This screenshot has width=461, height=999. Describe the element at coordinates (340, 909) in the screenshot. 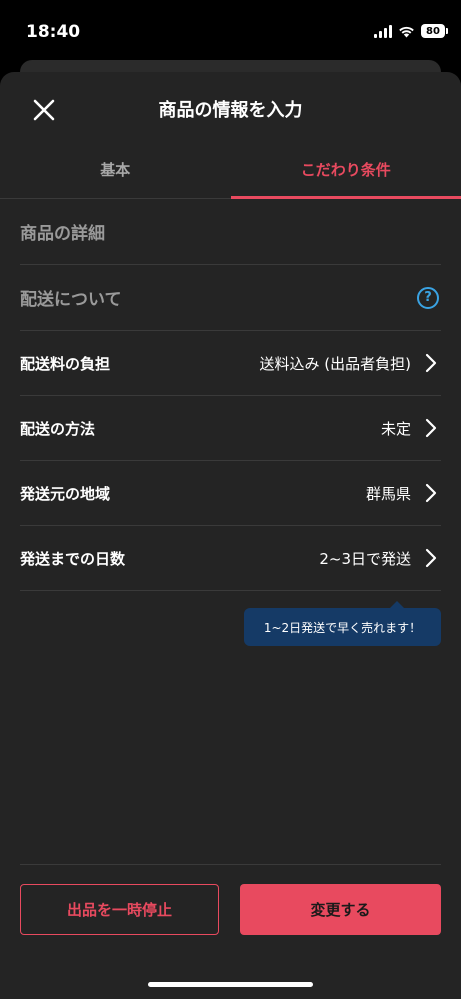

I see `change-button: 変更する` at that location.